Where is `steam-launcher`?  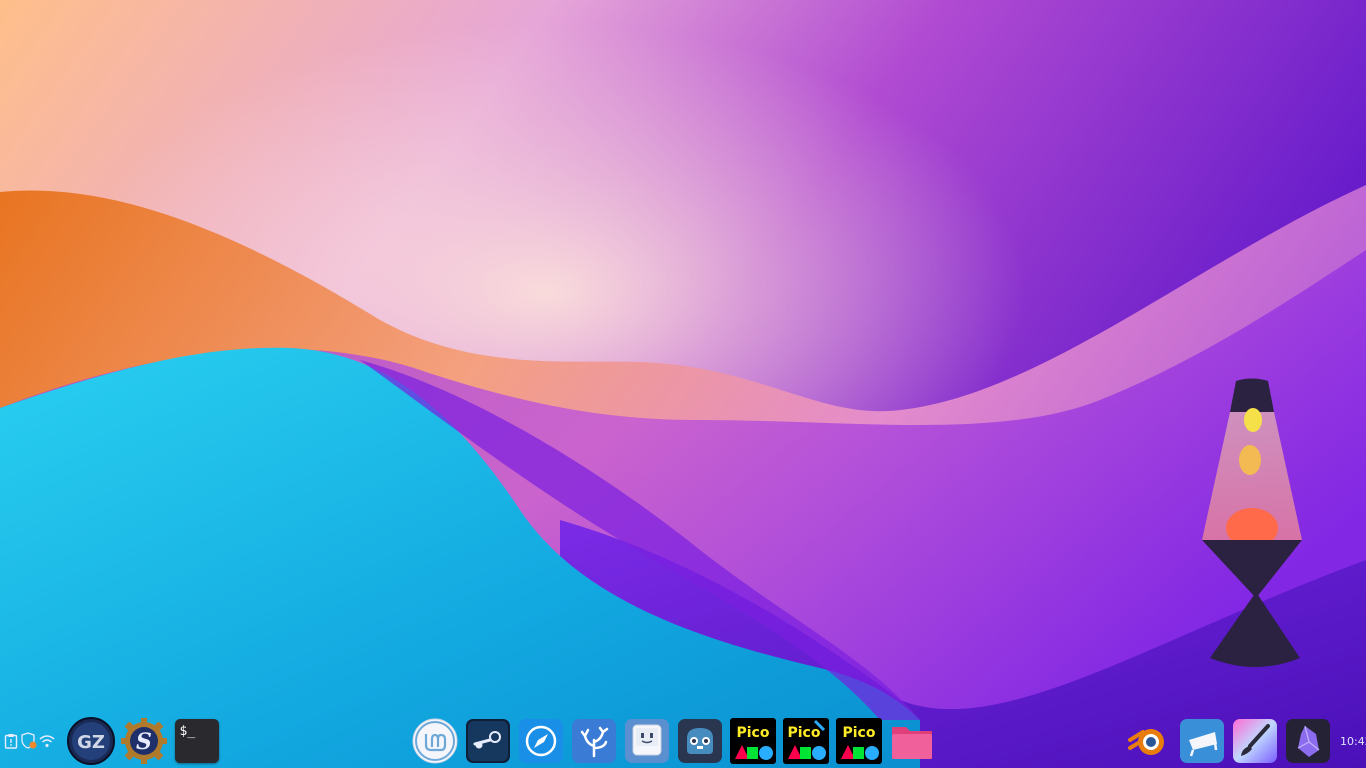
steam-launcher is located at coordinates (488, 741).